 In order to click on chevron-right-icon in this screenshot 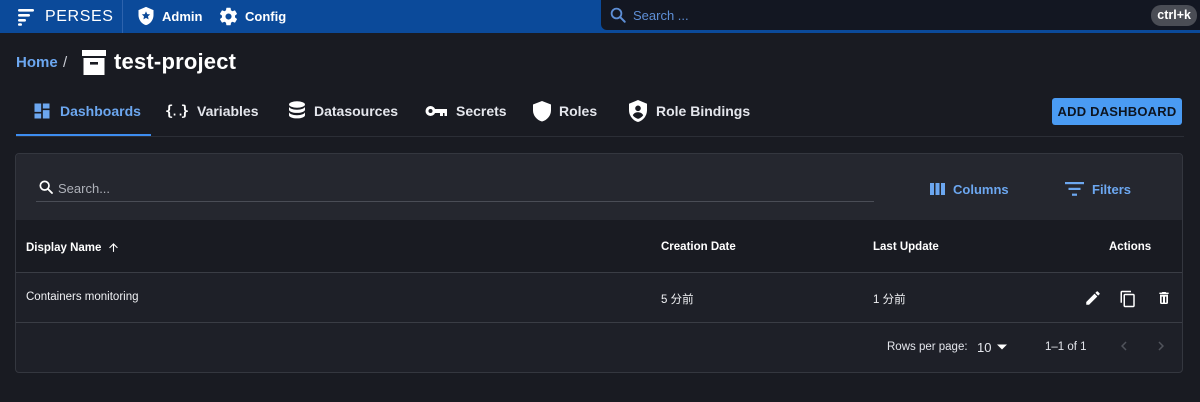, I will do `click(1161, 346)`.